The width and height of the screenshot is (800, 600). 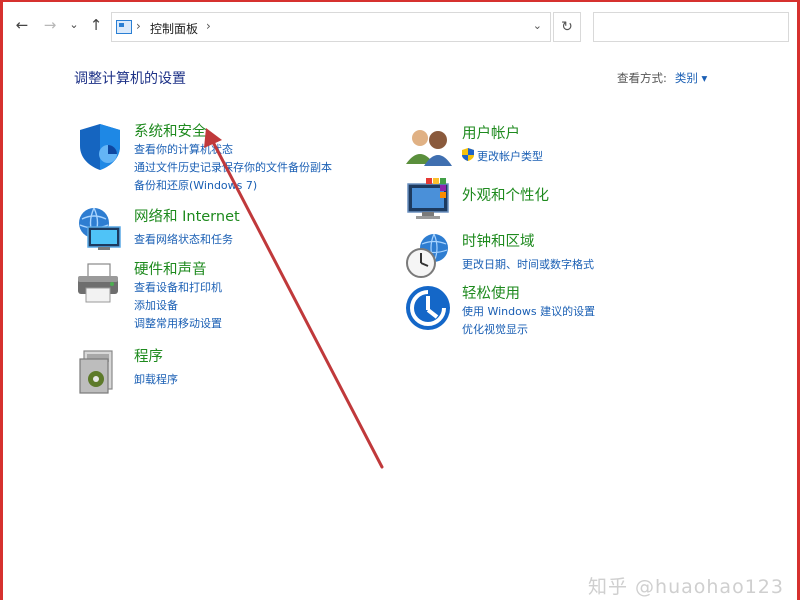 What do you see at coordinates (224, 230) in the screenshot?
I see `category-network-internet: 网络和 Internet 查看网络状态和任务` at bounding box center [224, 230].